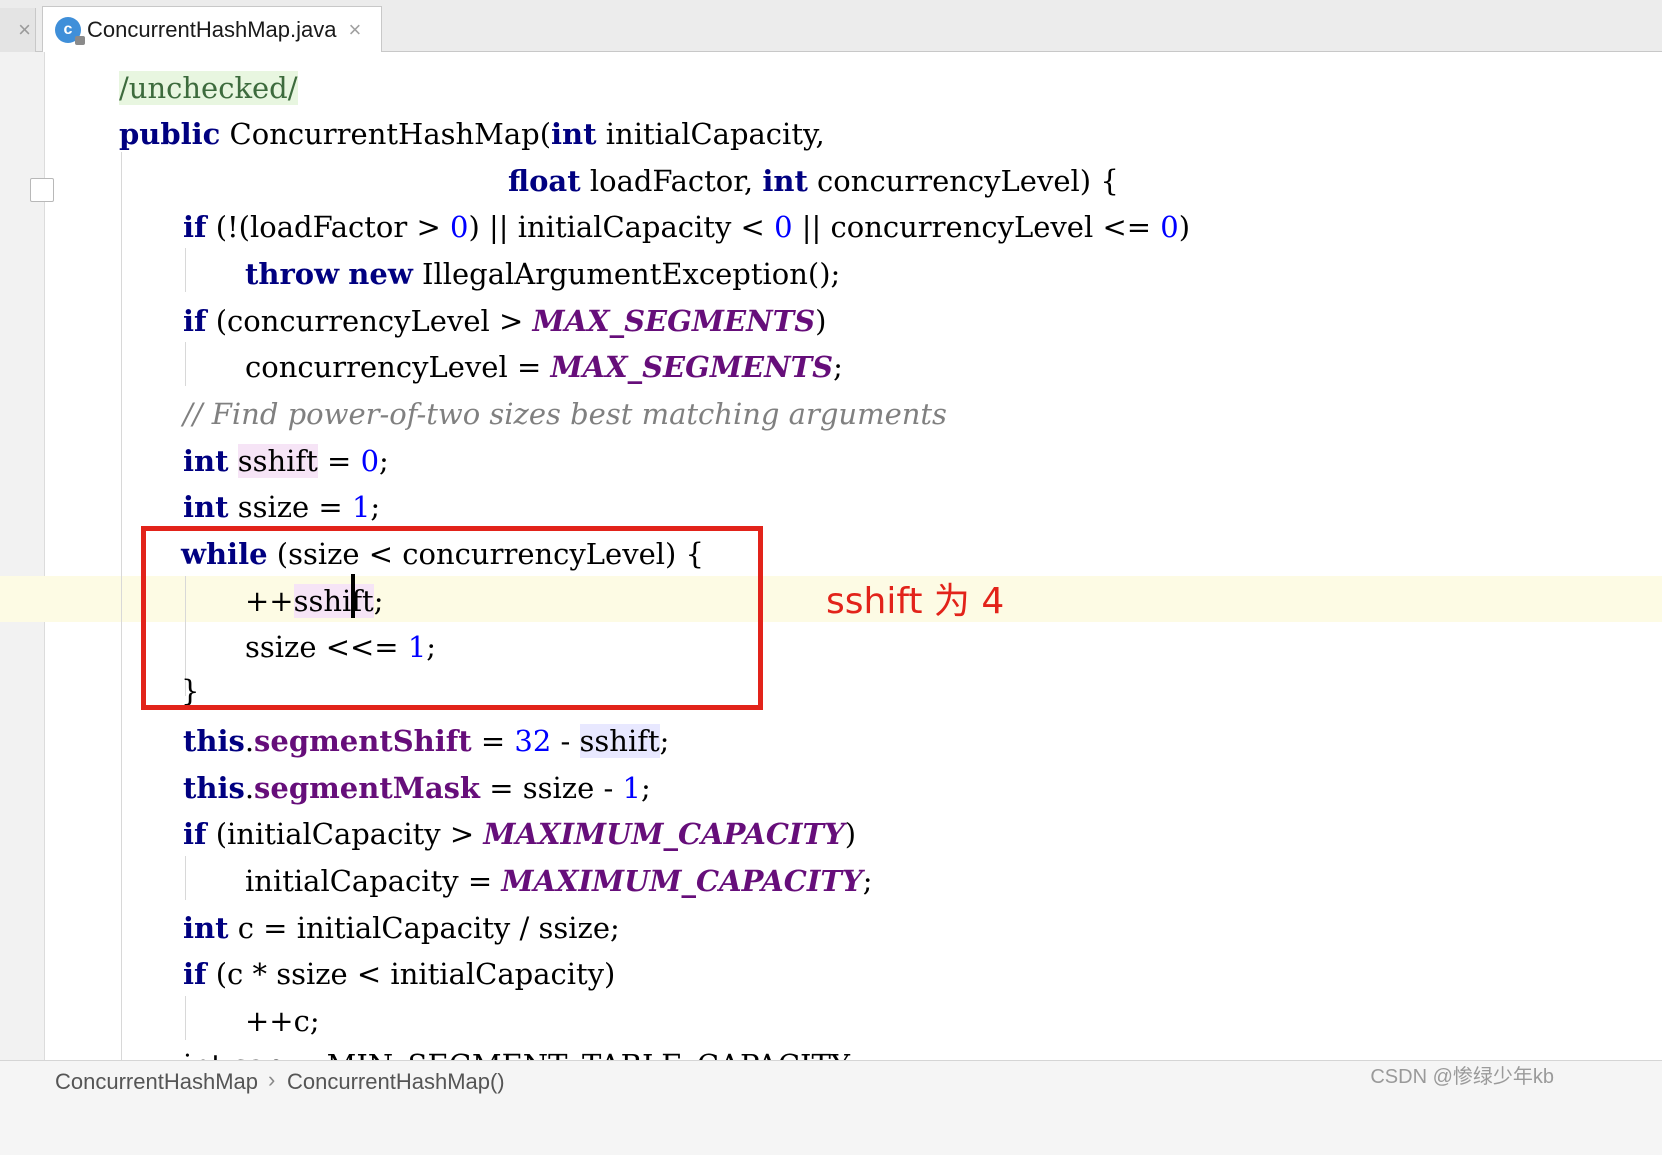 This screenshot has height=1155, width=1662. What do you see at coordinates (533, 741) in the screenshot?
I see `number: 32` at bounding box center [533, 741].